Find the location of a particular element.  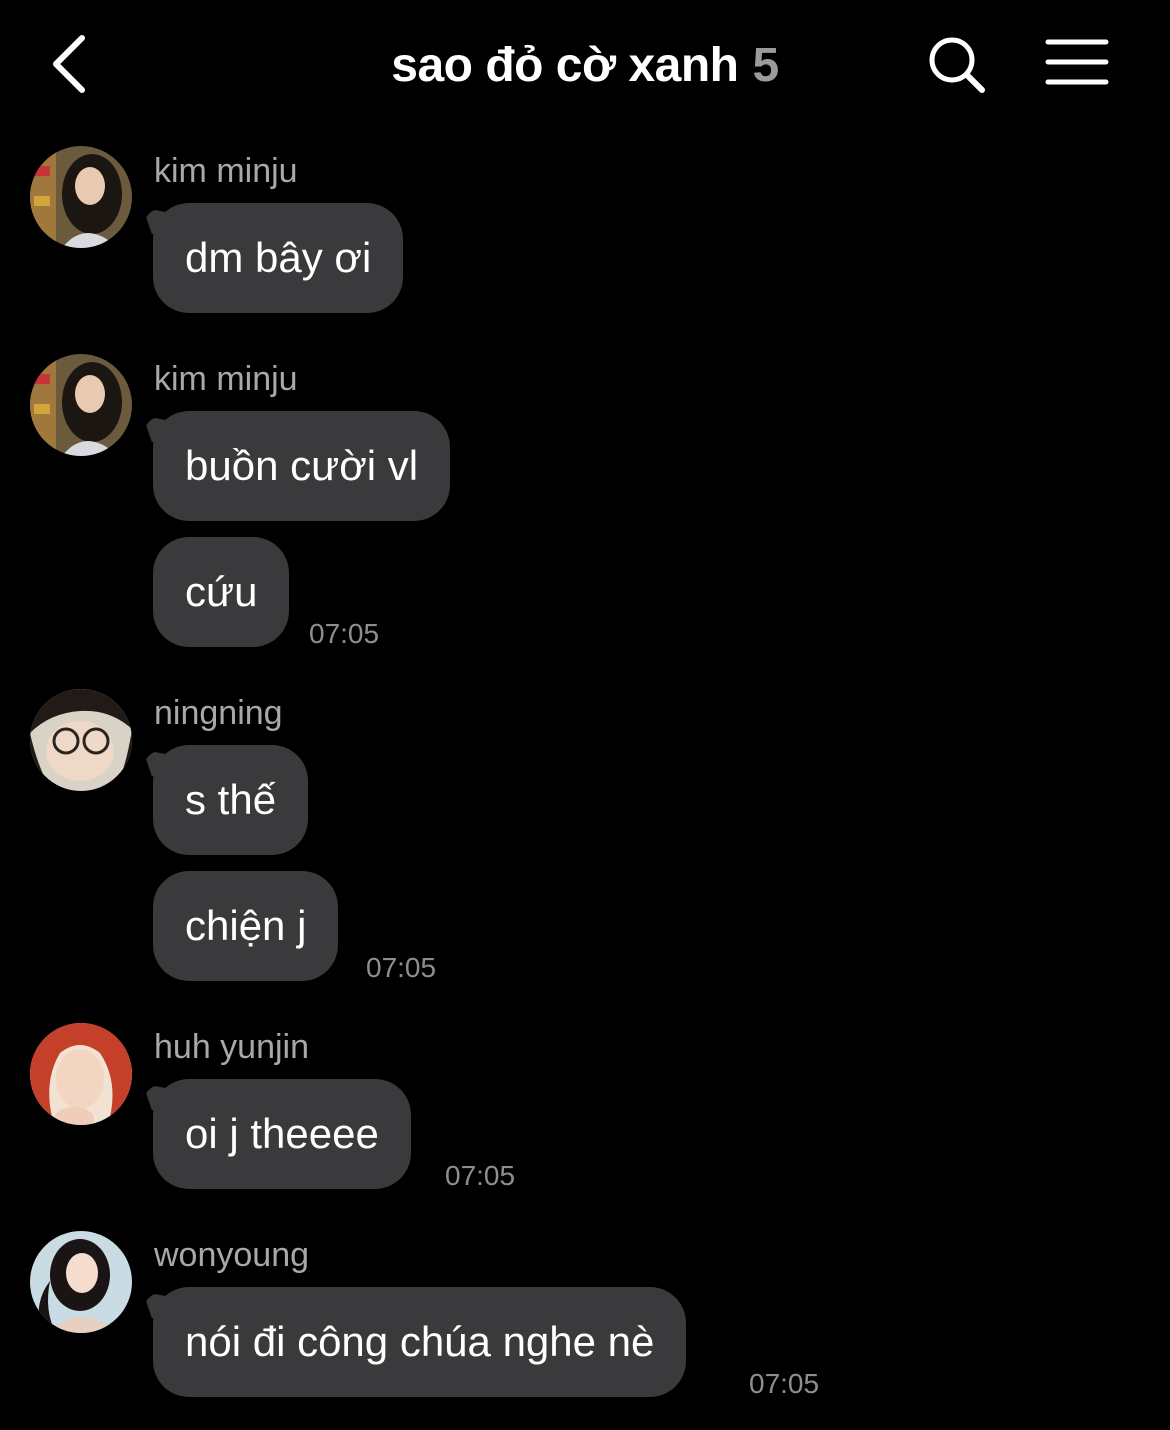

chat-header: sao đỏ cờ xanh 5 is located at coordinates (585, 65).